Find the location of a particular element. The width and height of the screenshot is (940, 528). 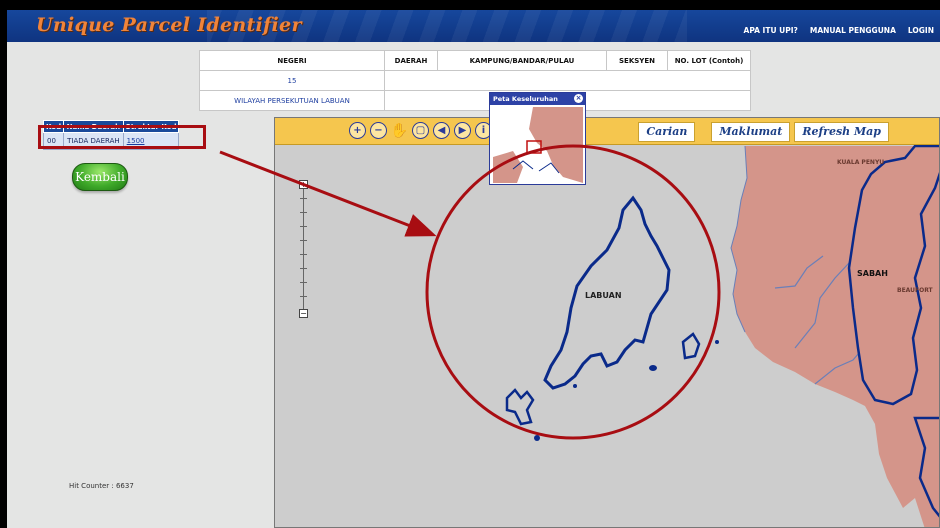

zoom-box-icon: ▢ is located at coordinates (420, 130).